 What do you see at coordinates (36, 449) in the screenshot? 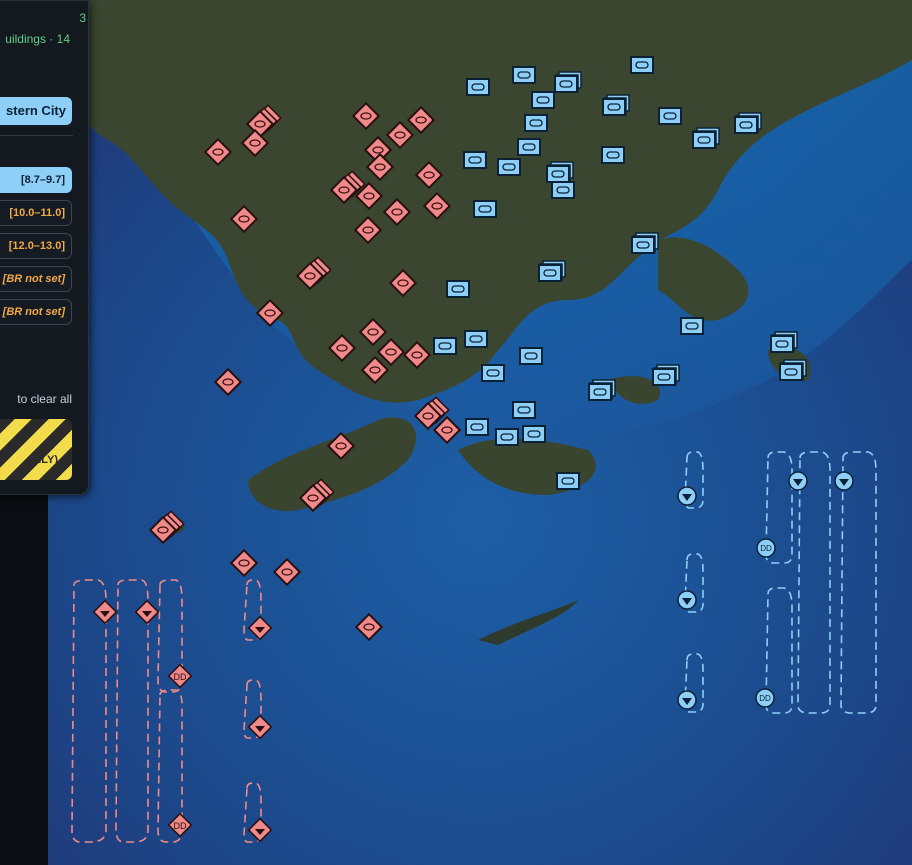
I see `hazard-button: NLY)` at bounding box center [36, 449].